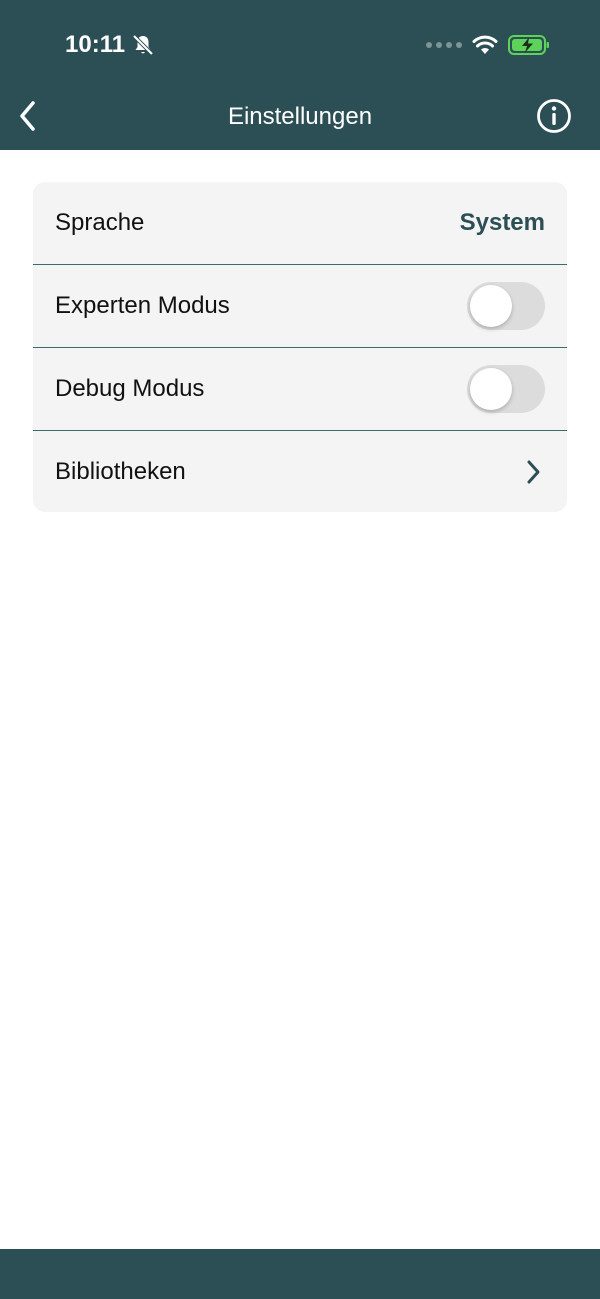  Describe the element at coordinates (444, 45) in the screenshot. I see `signal-dots-icon` at that location.